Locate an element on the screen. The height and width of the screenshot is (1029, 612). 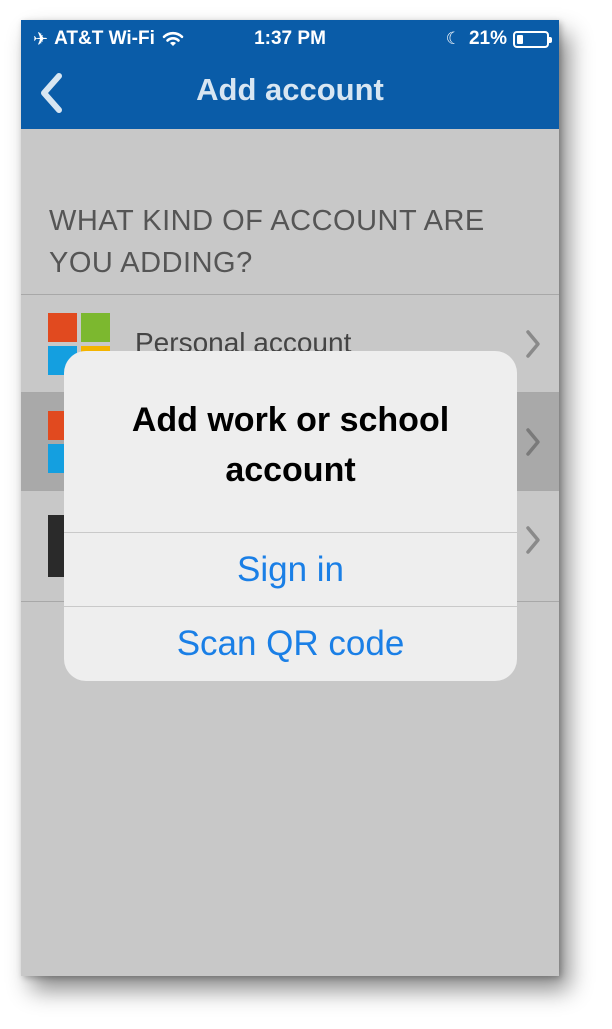
status-bar: ✈ AT&T Wi-Fi 1:37 PM ☾ 21% is located at coordinates (290, 40).